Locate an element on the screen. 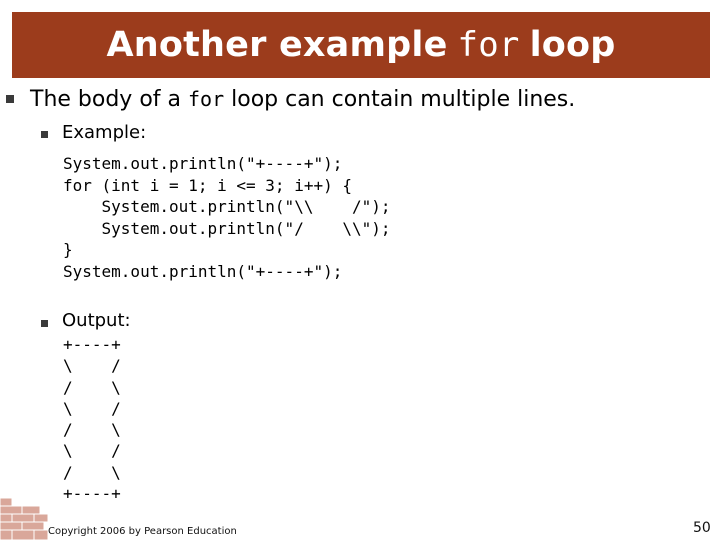  example-label: Example: is located at coordinates (104, 132).